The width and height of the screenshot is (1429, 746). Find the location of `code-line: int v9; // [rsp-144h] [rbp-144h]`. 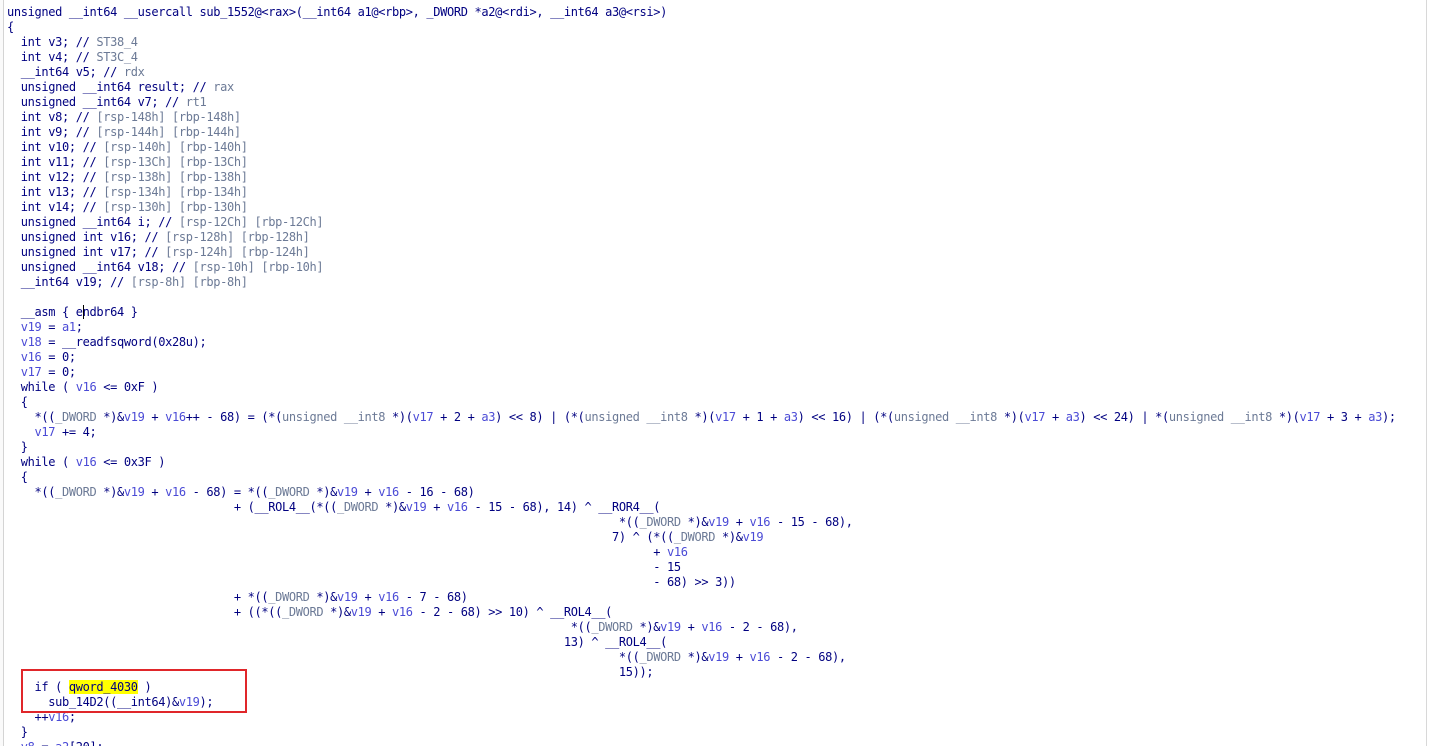

code-line: int v9; // [rsp-144h] [rbp-144h] is located at coordinates (124, 132).